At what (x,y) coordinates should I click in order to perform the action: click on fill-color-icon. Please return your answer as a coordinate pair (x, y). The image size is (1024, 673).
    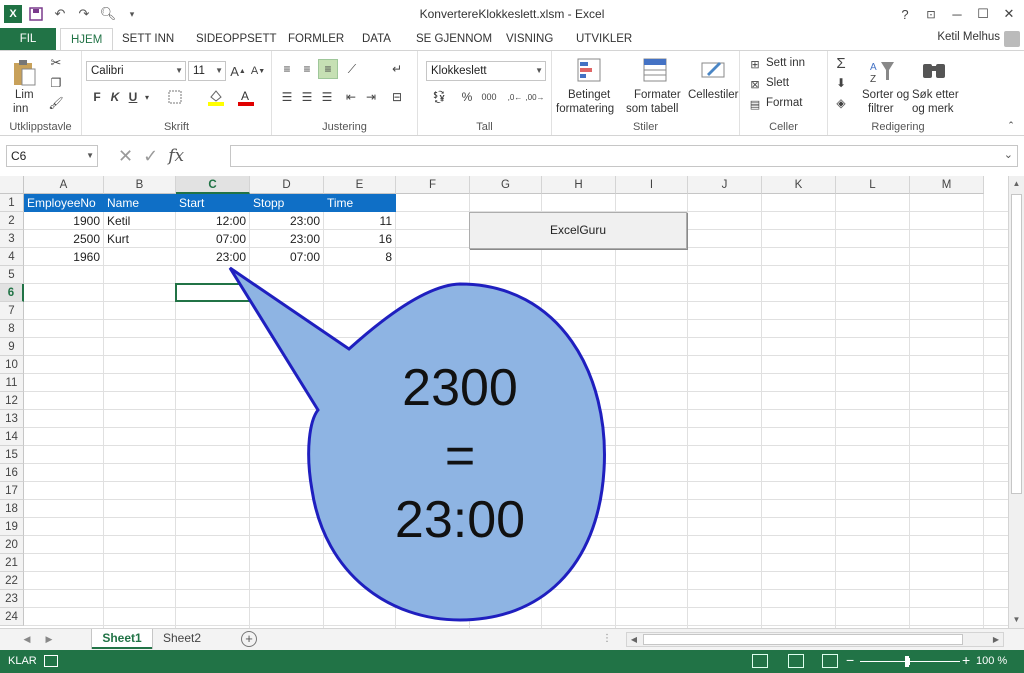
    Looking at the image, I should click on (216, 97).